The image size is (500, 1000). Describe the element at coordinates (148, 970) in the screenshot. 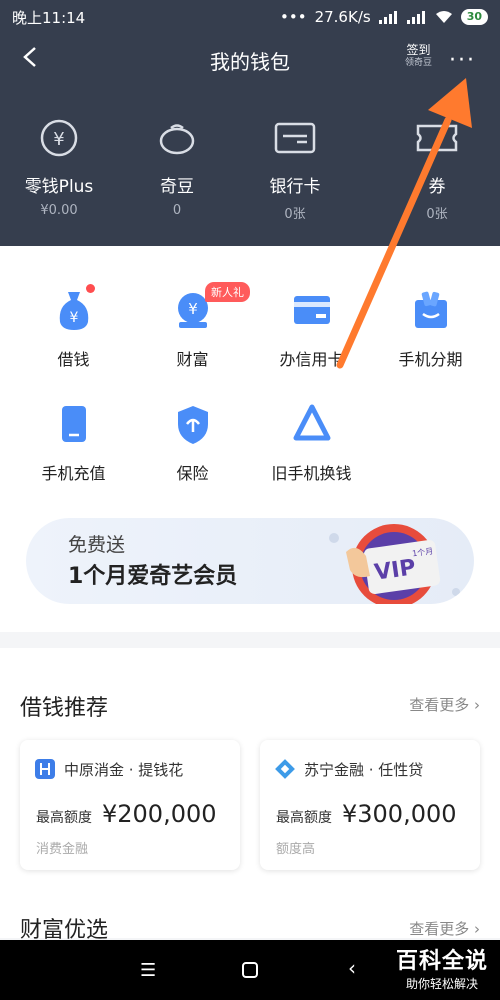

I see `menu-icon: ☰` at that location.